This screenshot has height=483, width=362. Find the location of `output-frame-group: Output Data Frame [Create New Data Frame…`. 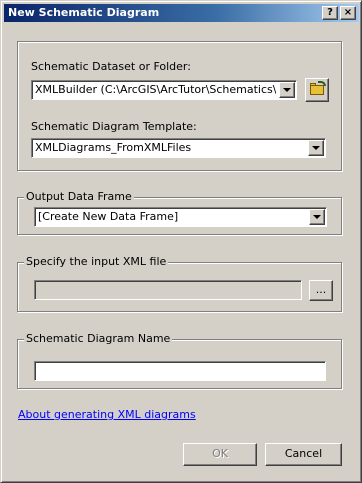

output-frame-group: Output Data Frame [Create New Data Frame… is located at coordinates (179, 212).